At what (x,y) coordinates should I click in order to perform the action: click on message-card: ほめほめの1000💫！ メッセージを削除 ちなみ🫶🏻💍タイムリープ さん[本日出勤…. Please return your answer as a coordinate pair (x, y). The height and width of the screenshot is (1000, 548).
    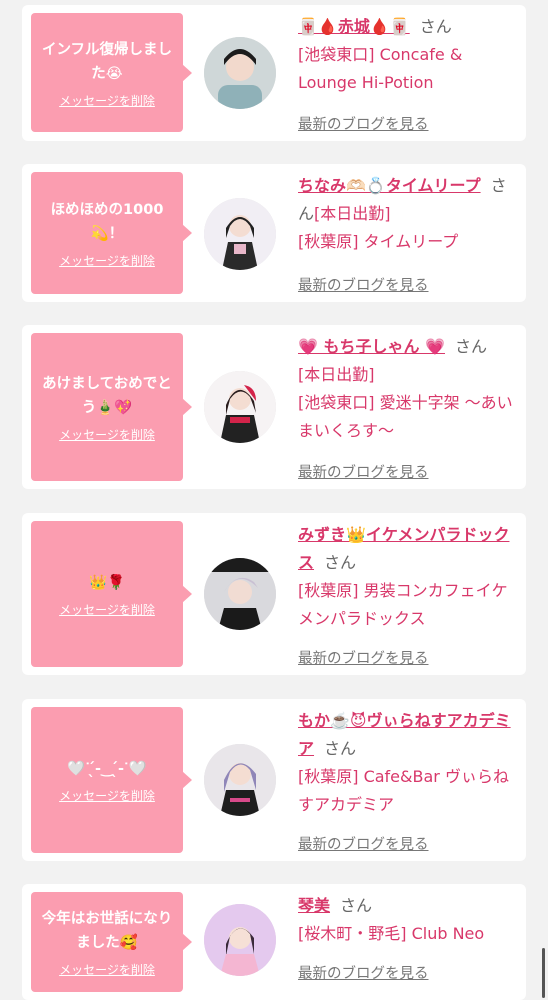
    Looking at the image, I should click on (274, 233).